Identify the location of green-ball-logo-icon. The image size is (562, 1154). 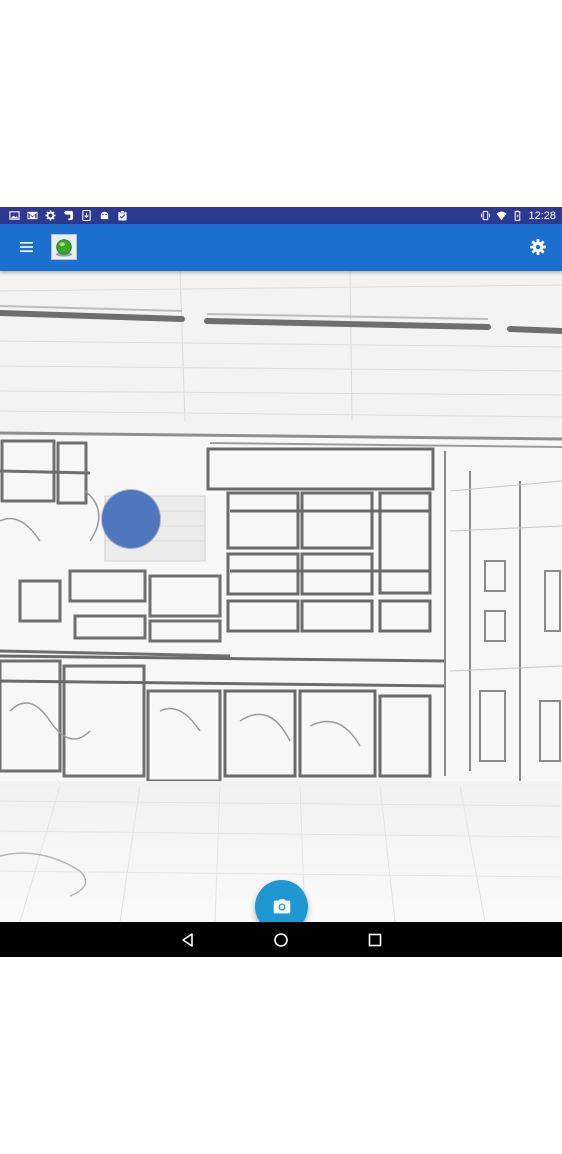
(64, 247).